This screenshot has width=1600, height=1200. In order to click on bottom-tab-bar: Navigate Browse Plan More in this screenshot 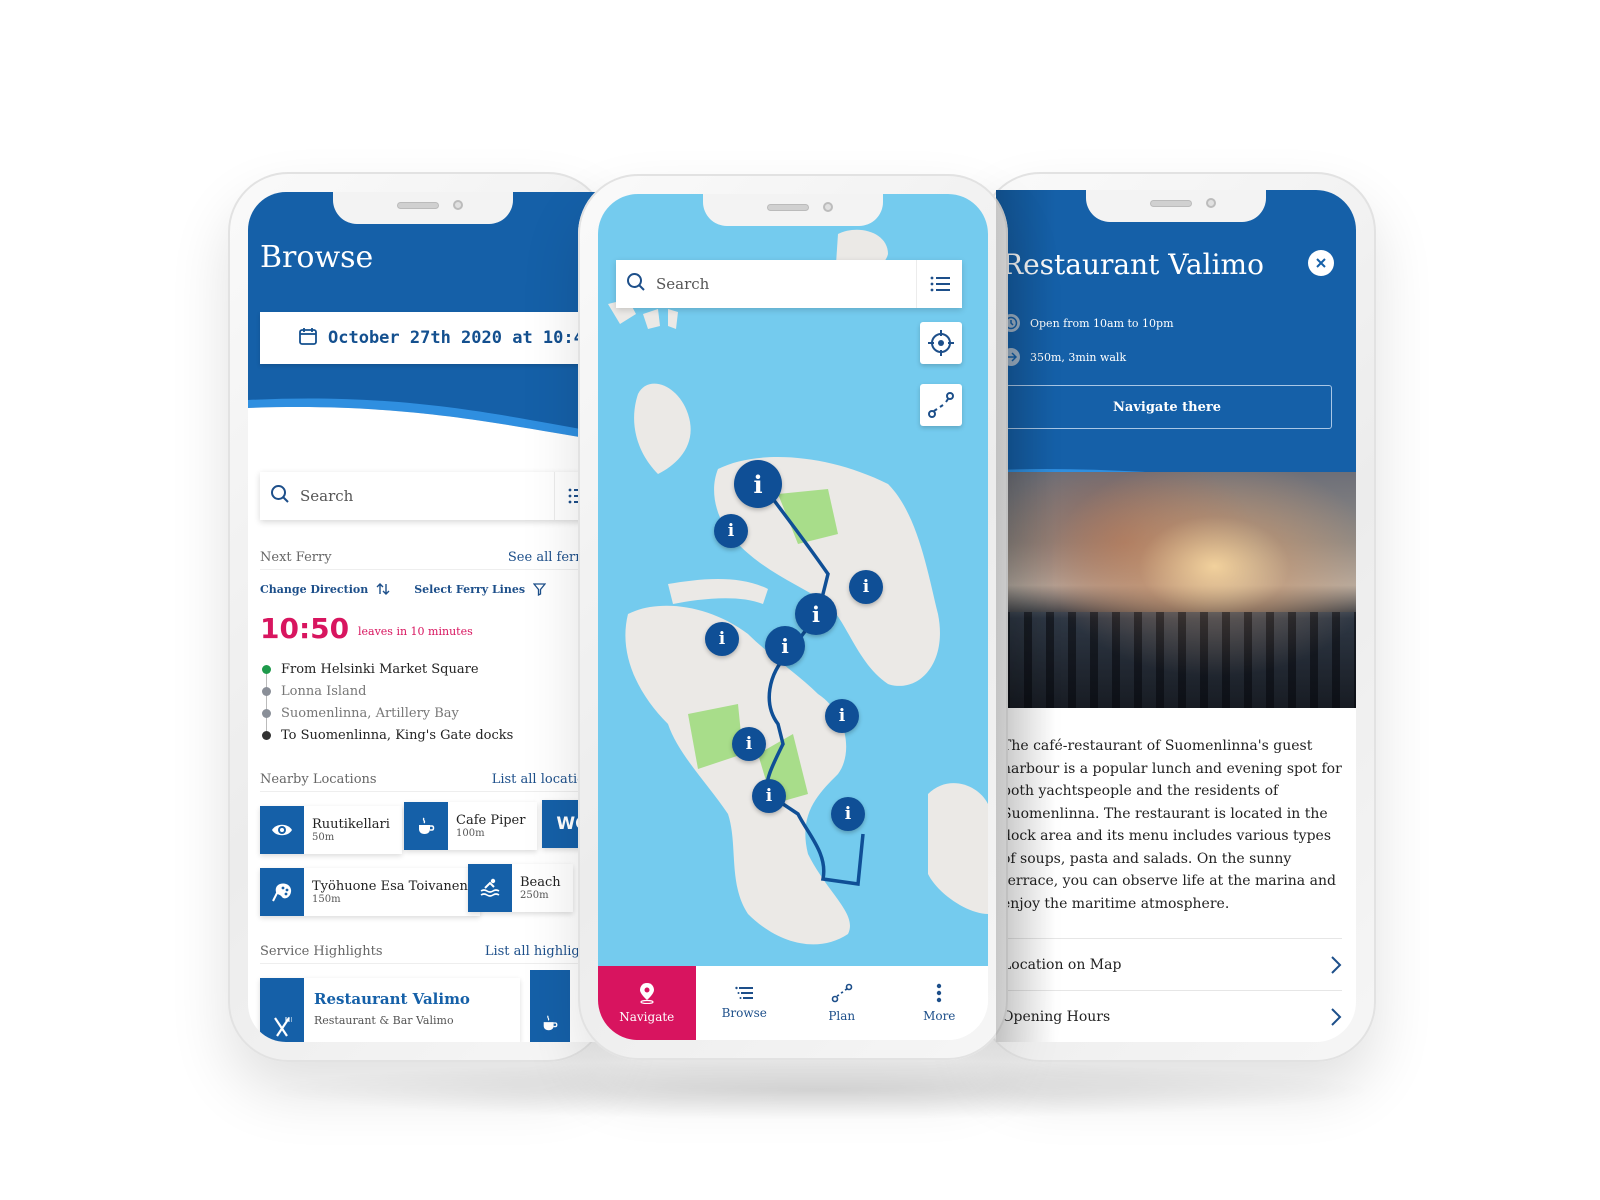, I will do `click(793, 1003)`.